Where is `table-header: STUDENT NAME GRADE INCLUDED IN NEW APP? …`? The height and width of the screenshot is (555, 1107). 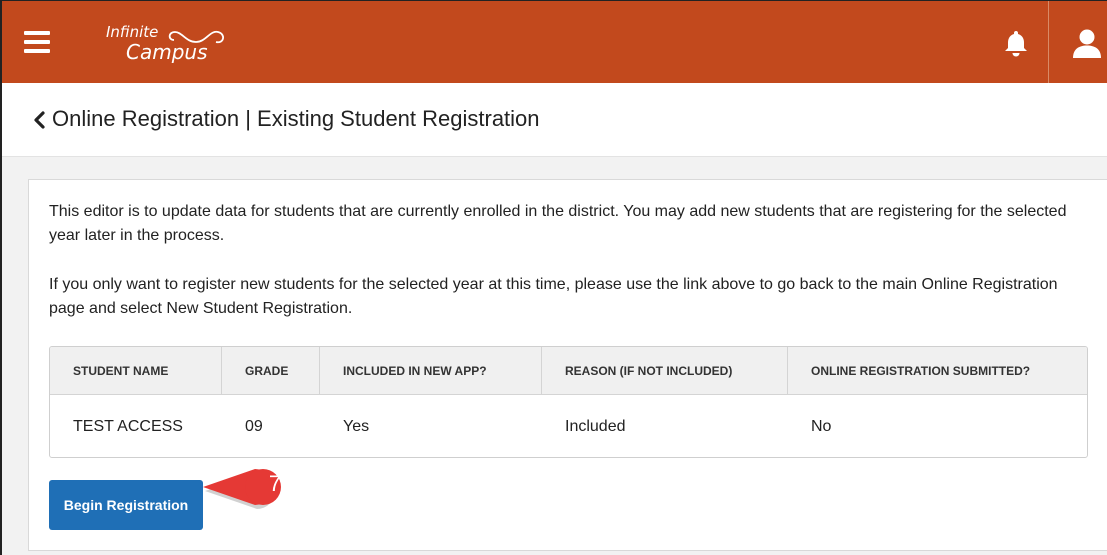
table-header: STUDENT NAME GRADE INCLUDED IN NEW APP? … is located at coordinates (568, 371).